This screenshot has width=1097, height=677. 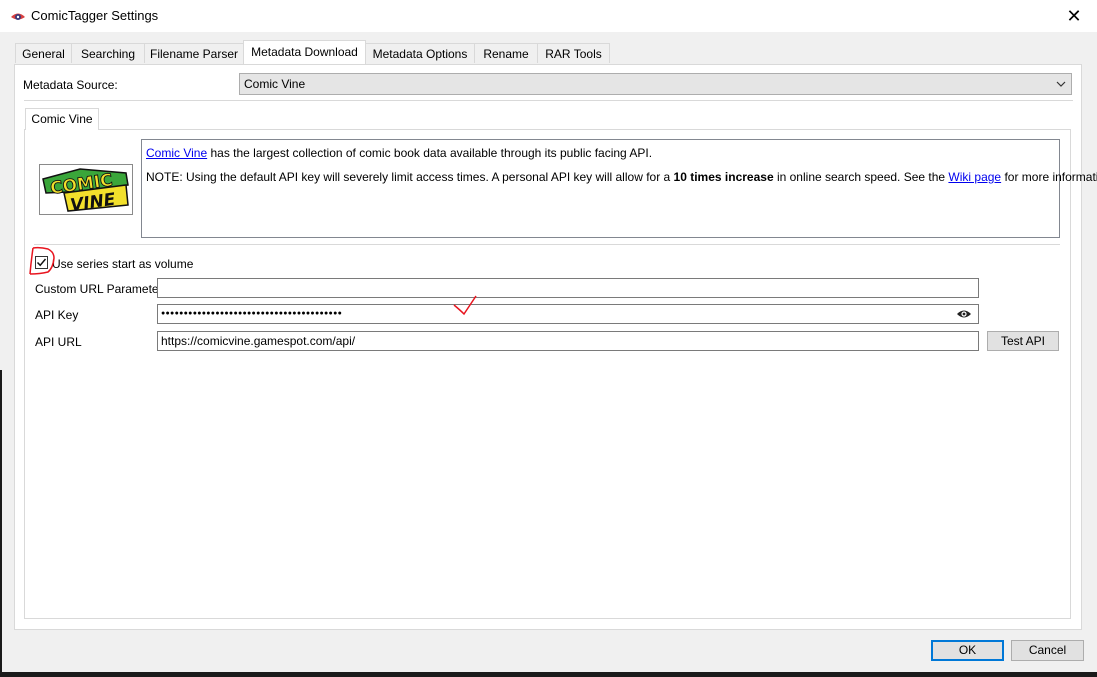 What do you see at coordinates (548, 16) in the screenshot?
I see `title-bar: ComicTagger Settings ✕` at bounding box center [548, 16].